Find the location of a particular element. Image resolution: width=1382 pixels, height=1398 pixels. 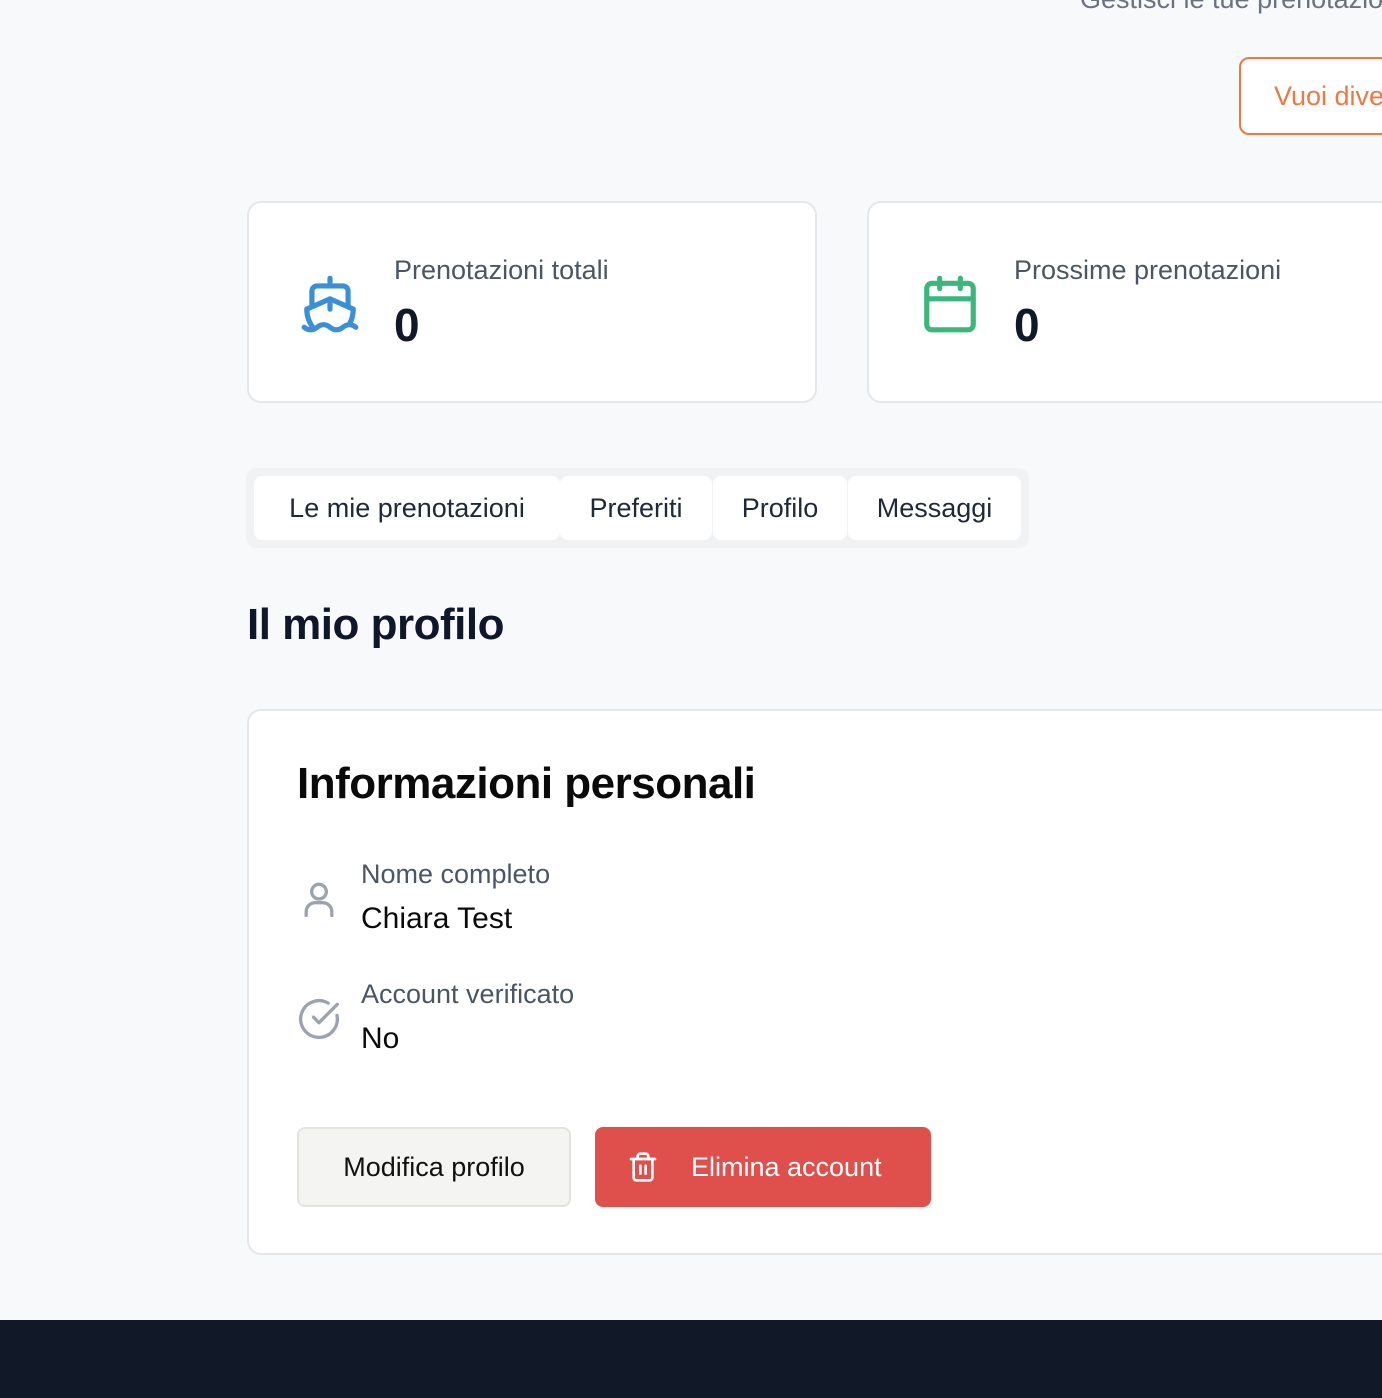

user-icon is located at coordinates (319, 900).